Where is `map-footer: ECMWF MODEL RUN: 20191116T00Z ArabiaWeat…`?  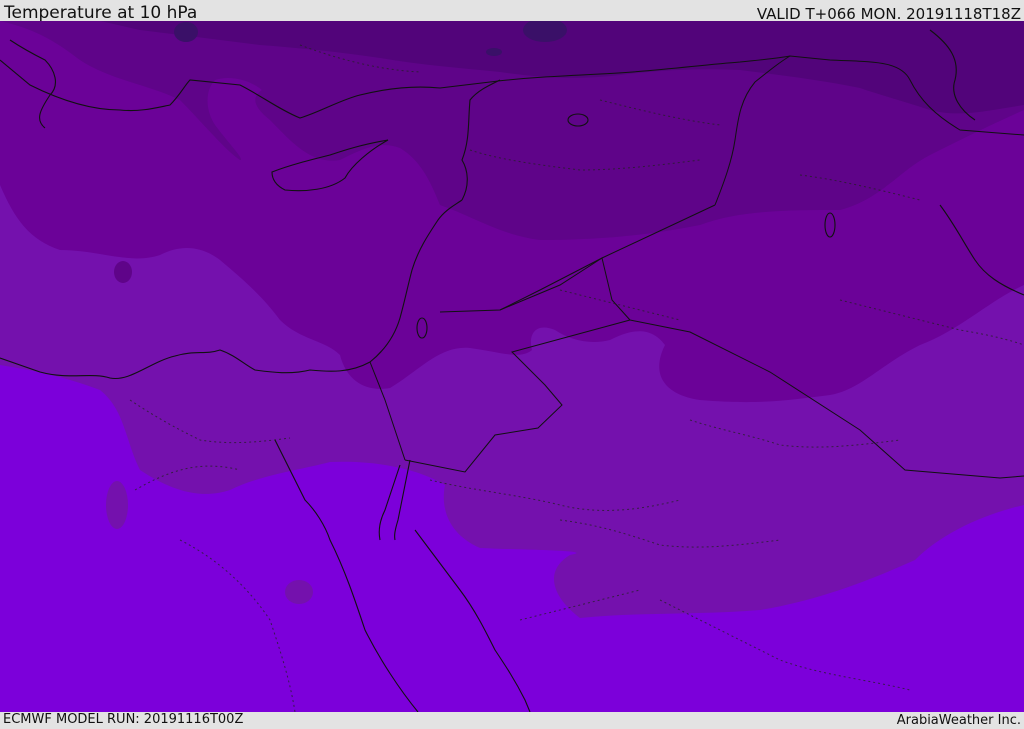
map-footer: ECMWF MODEL RUN: 20191116T00Z ArabiaWeat… is located at coordinates (512, 720).